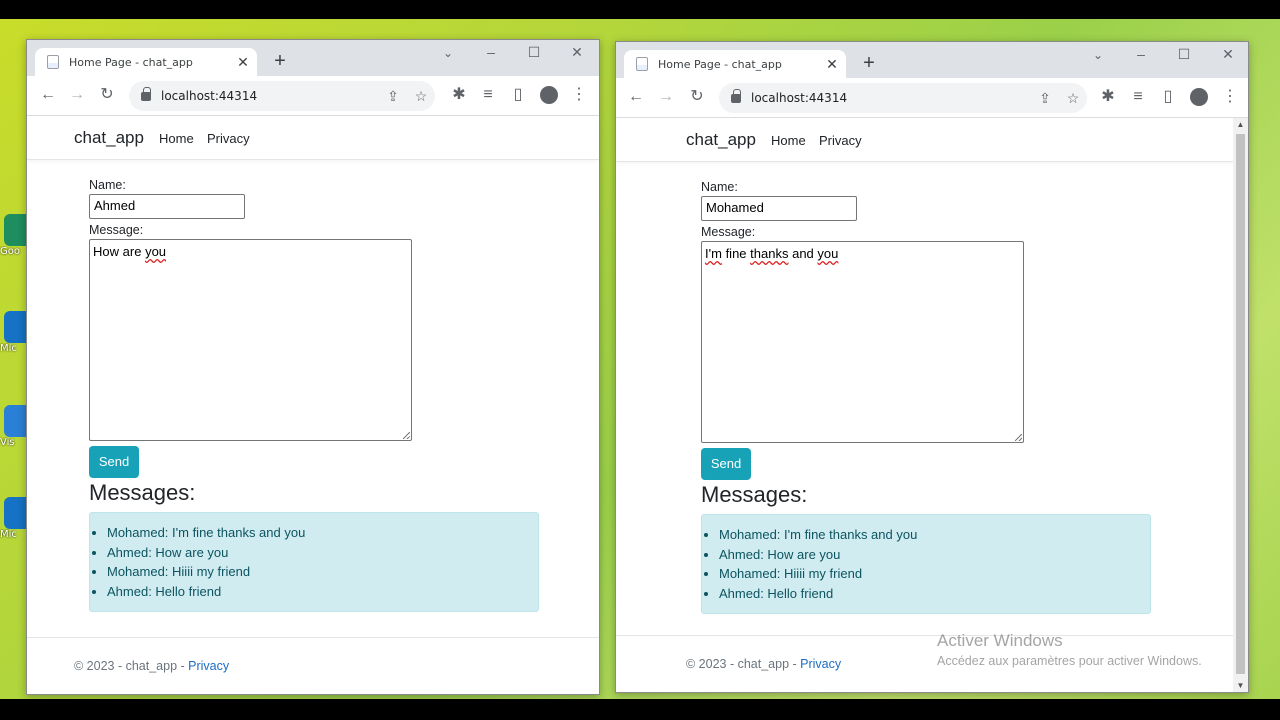  Describe the element at coordinates (779, 208) in the screenshot. I see `name-input: Mohamed` at that location.